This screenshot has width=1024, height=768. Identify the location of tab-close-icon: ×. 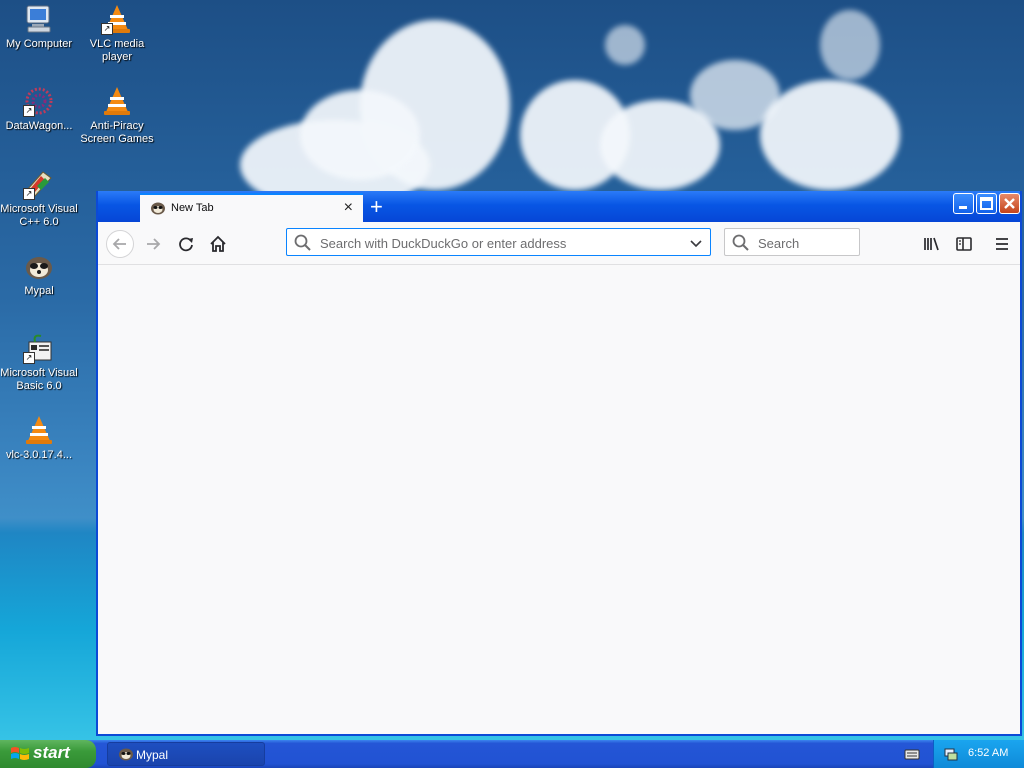
(348, 208).